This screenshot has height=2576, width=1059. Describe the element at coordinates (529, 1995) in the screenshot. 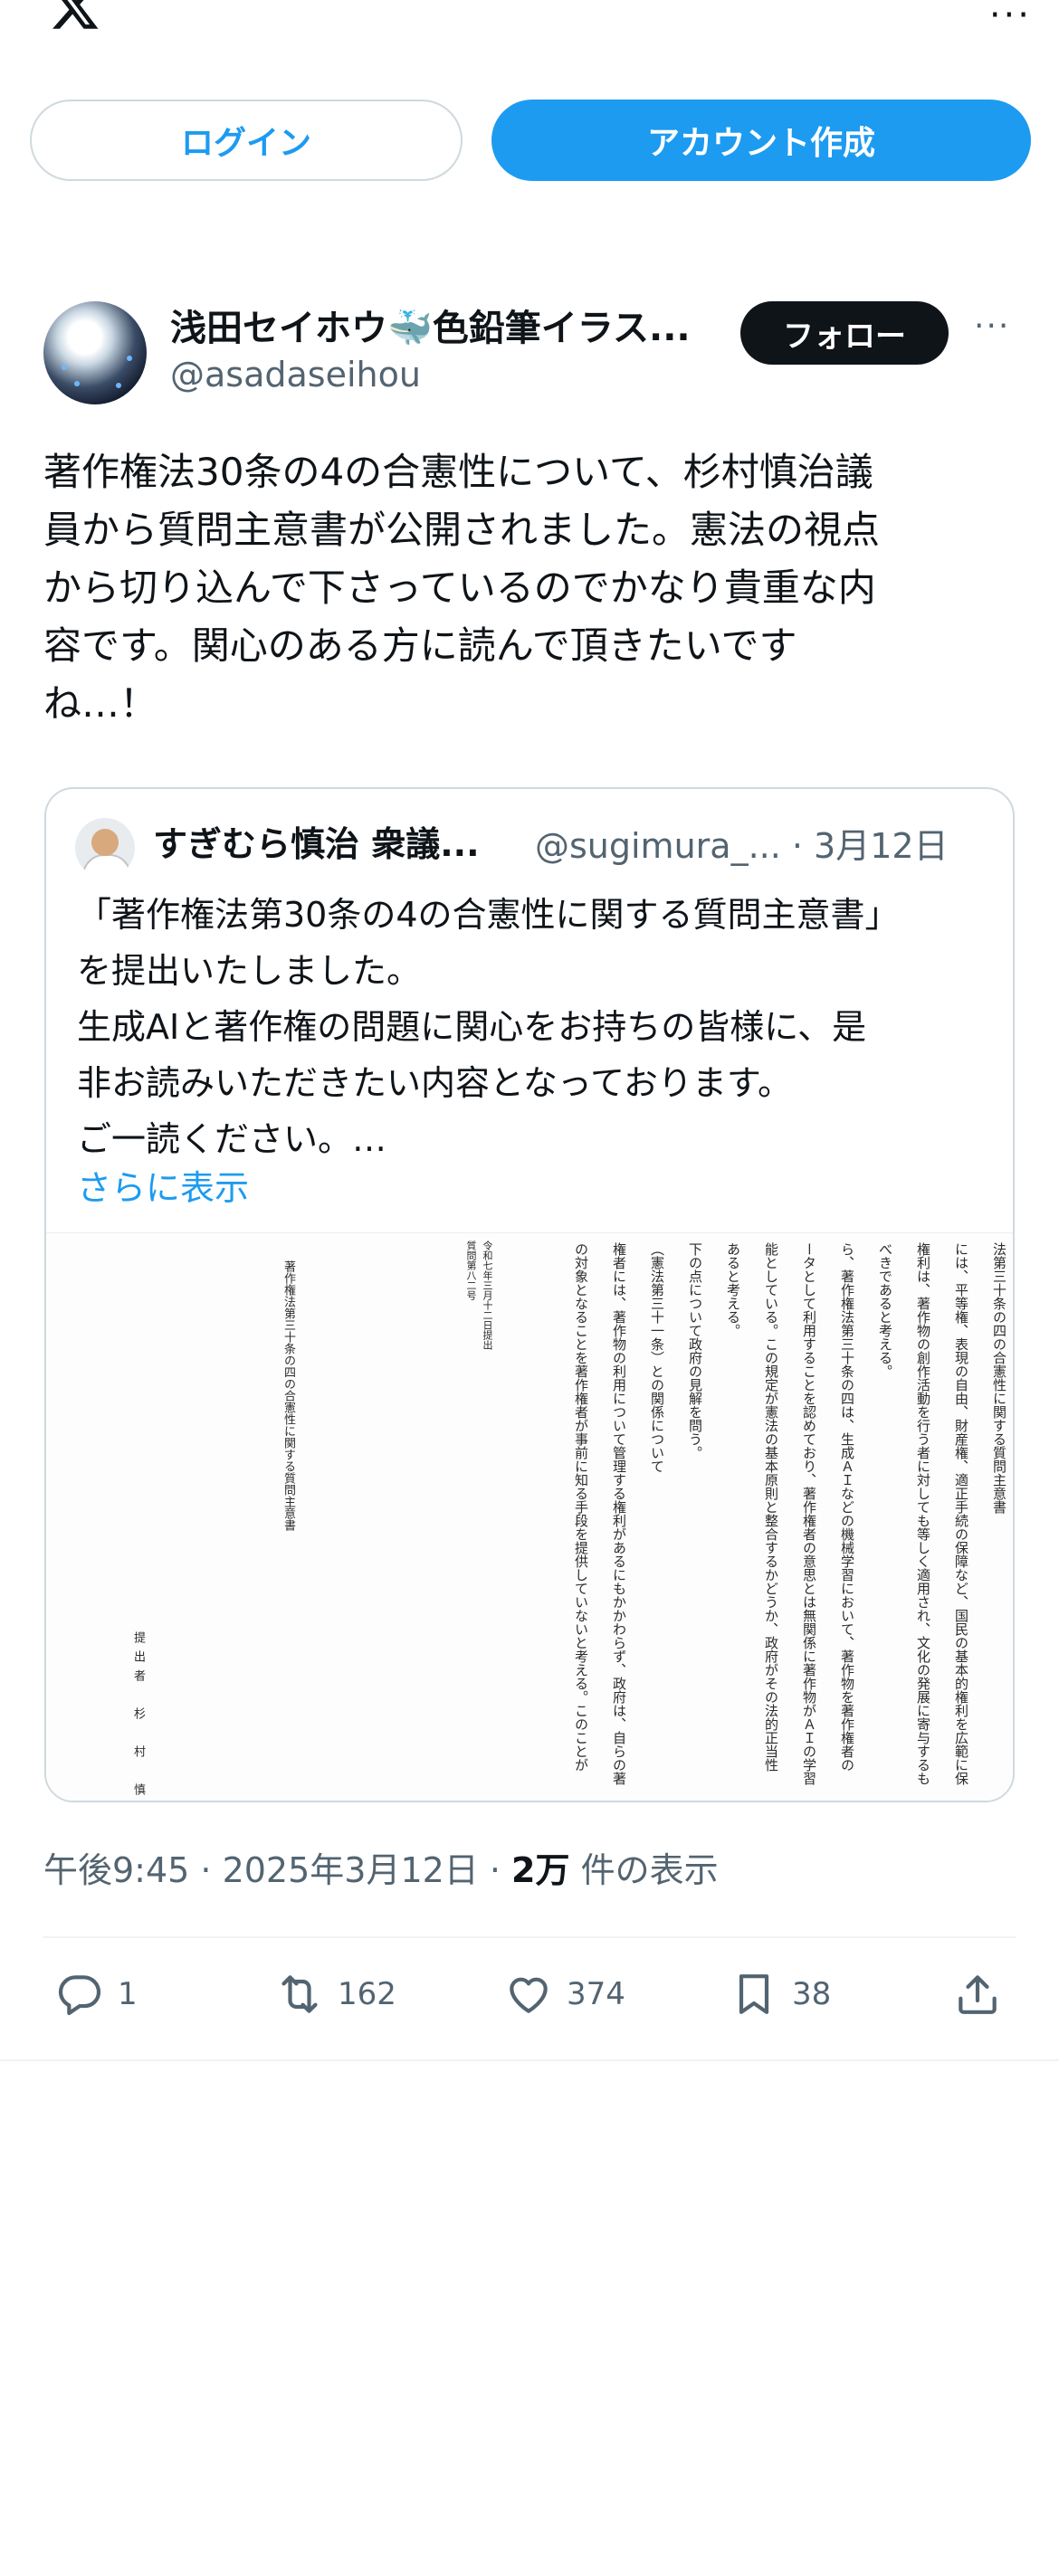

I see `heart-icon` at that location.